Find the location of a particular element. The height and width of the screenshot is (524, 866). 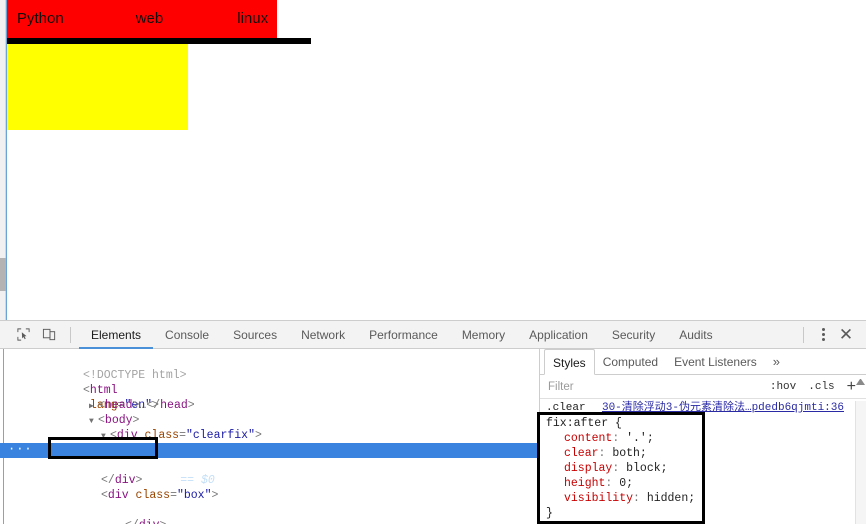

tab-computed: Computed is located at coordinates (630, 362).